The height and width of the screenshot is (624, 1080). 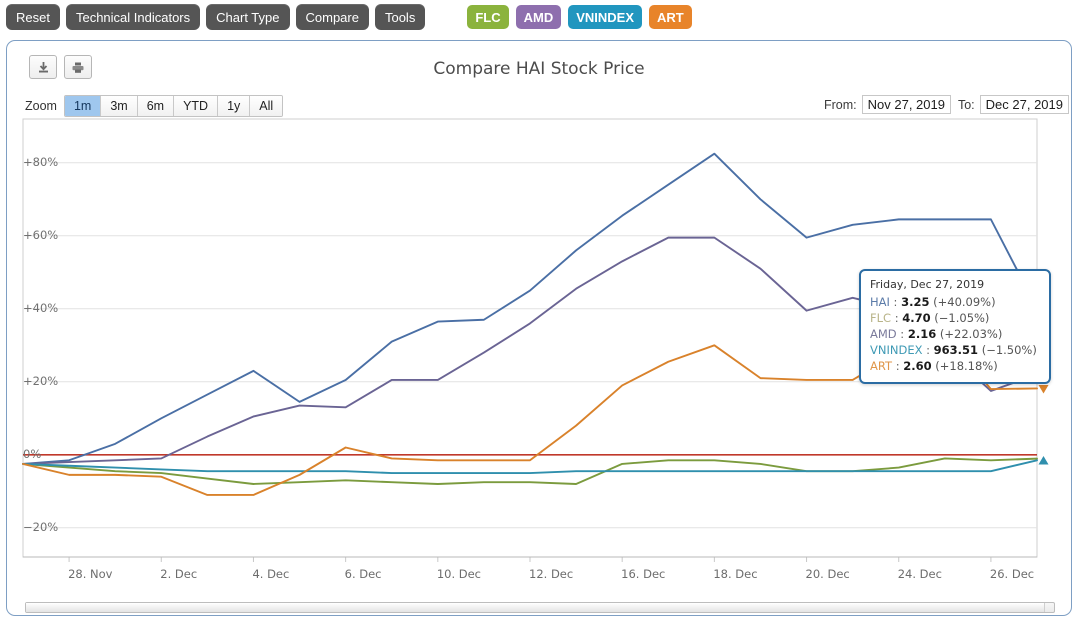 What do you see at coordinates (41, 234) in the screenshot?
I see `y-axis-tick: +60%` at bounding box center [41, 234].